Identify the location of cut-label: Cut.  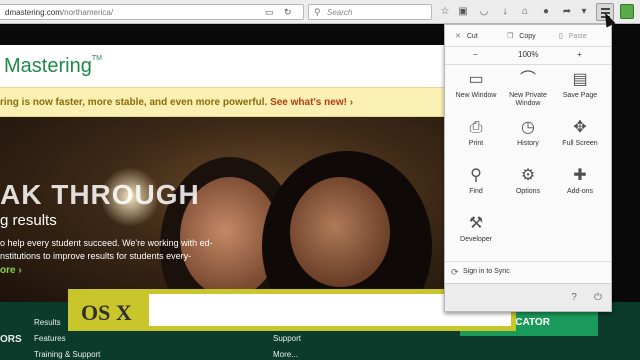
(472, 36).